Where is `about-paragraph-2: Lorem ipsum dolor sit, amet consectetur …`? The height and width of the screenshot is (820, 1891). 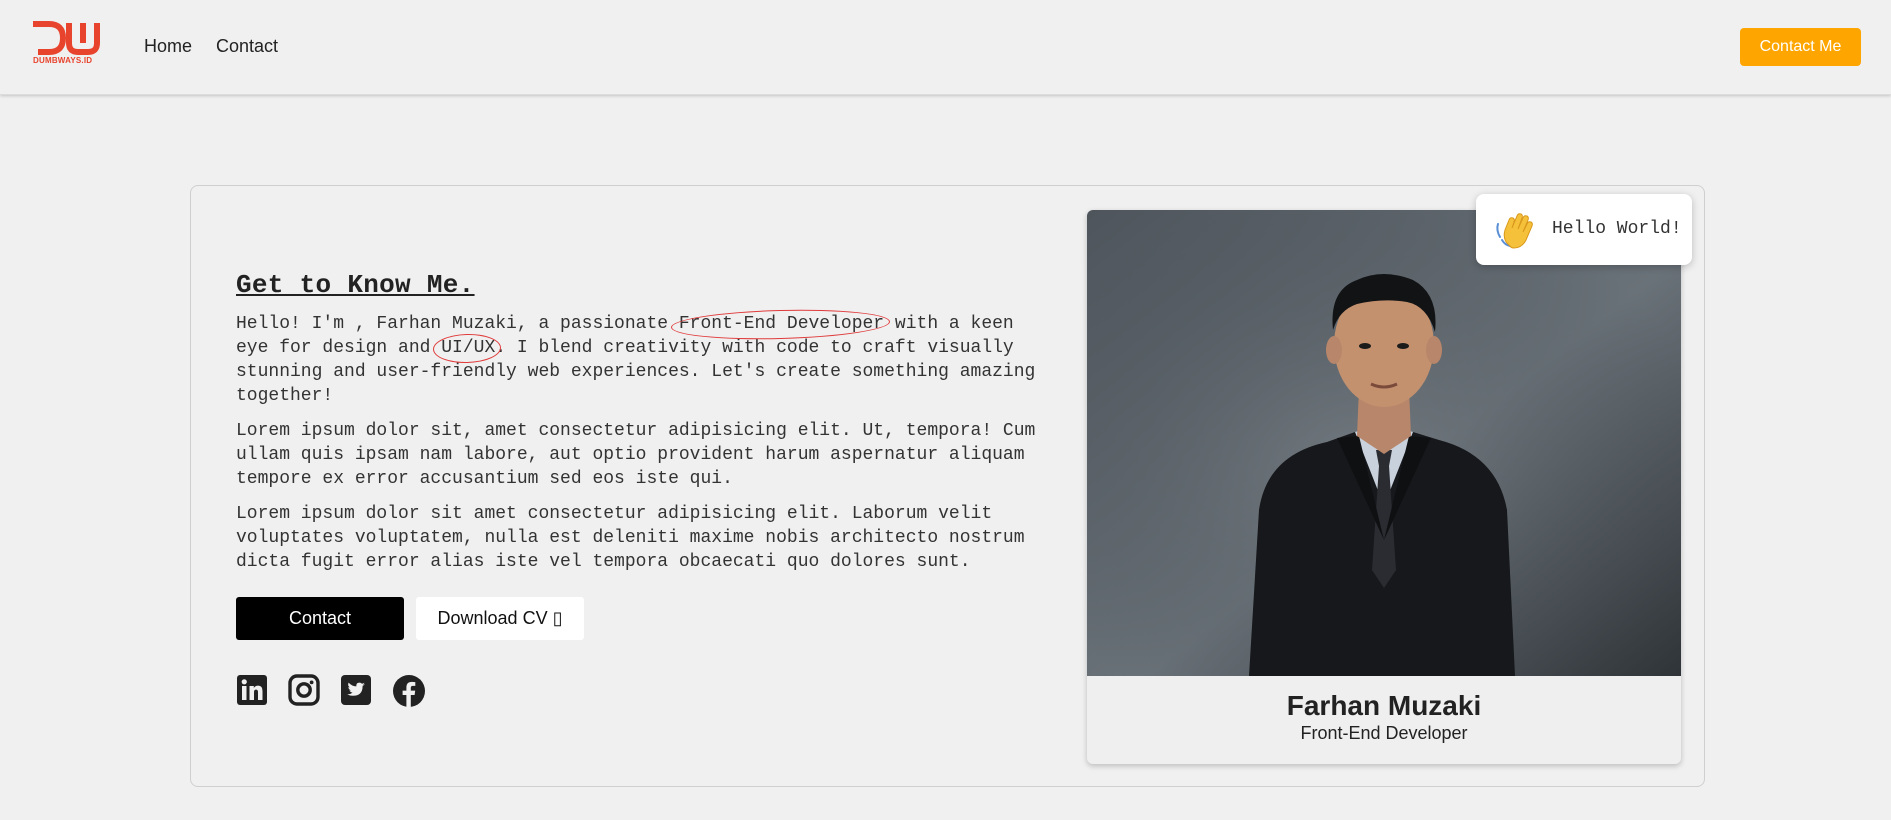
about-paragraph-2: Lorem ipsum dolor sit, amet consectetur … is located at coordinates (636, 455).